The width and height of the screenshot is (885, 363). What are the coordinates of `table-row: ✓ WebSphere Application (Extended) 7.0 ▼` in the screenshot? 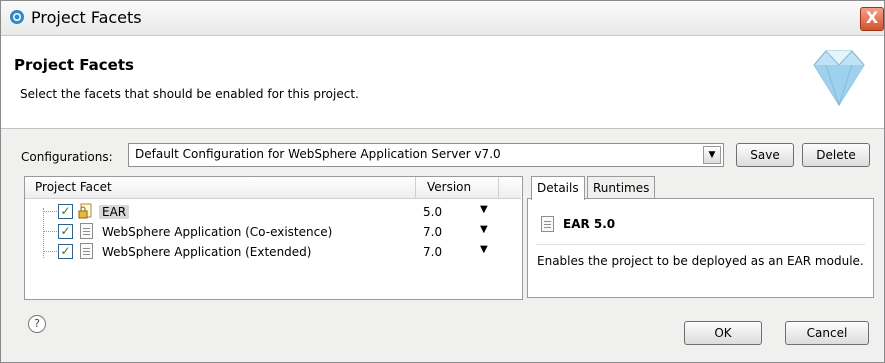 It's located at (273, 252).